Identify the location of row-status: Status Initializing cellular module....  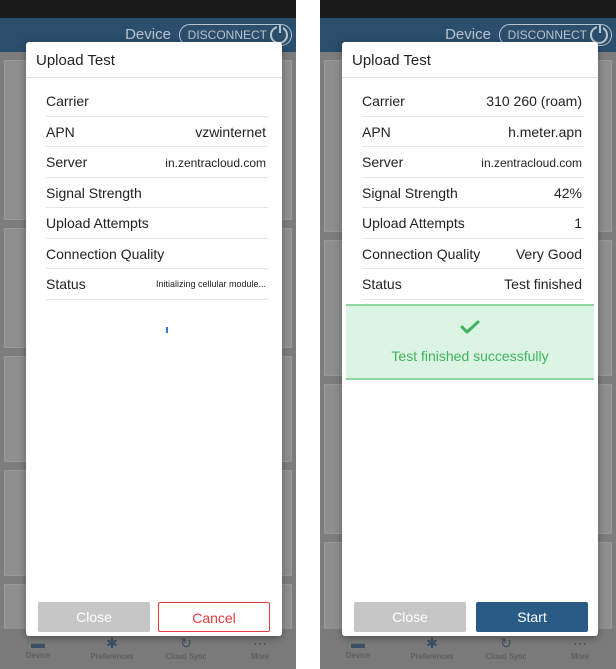
(157, 284).